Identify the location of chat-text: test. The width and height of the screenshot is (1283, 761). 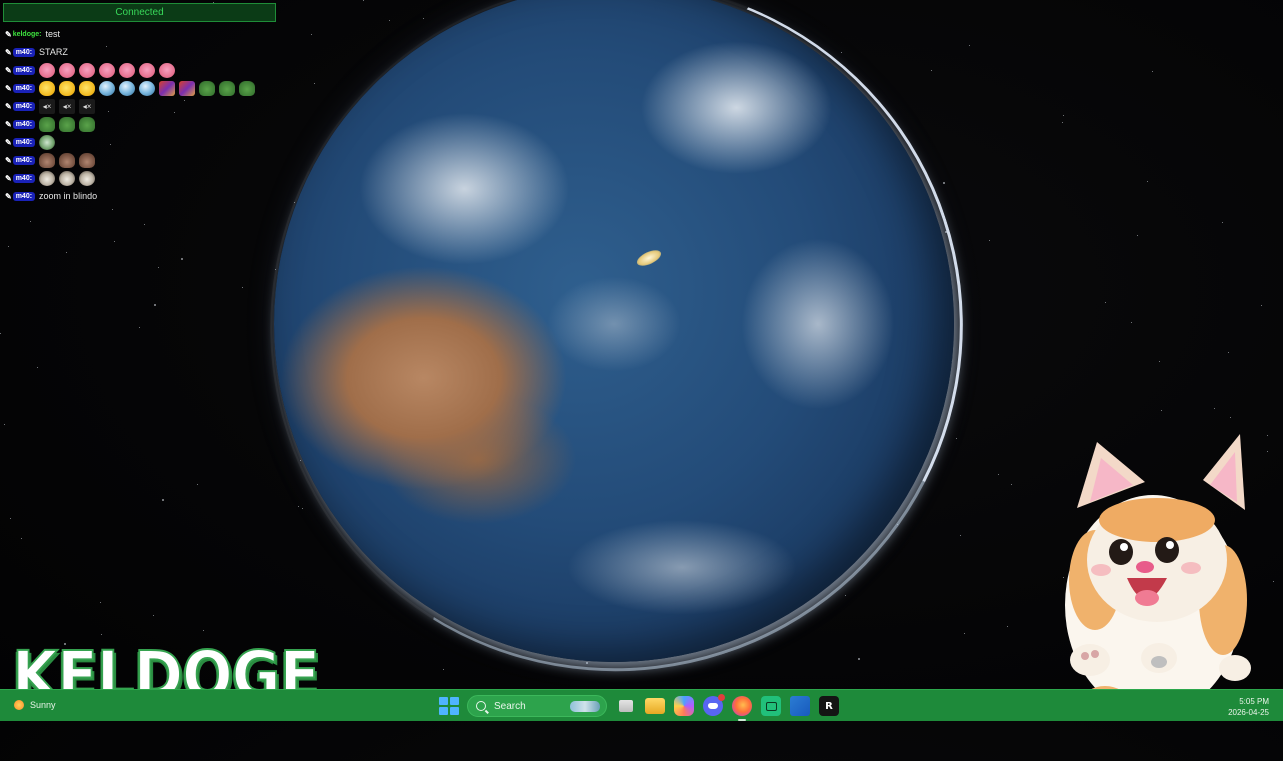
(53, 34).